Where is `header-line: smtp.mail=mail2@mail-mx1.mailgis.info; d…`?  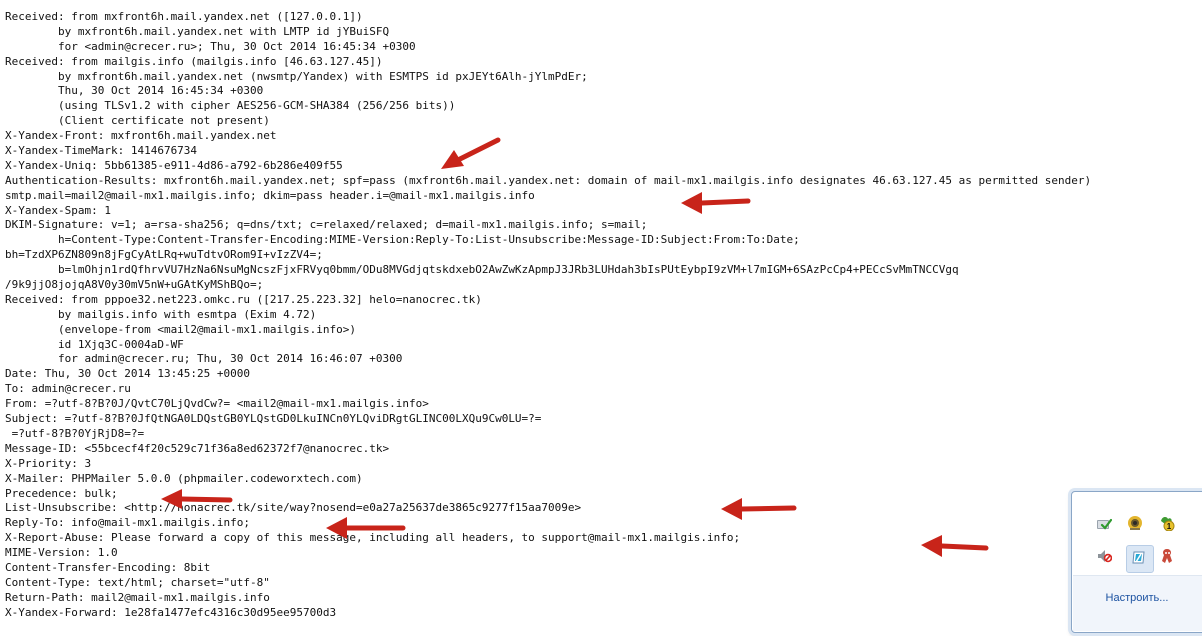 header-line: smtp.mail=mail2@mail-mx1.mailgis.info; d… is located at coordinates (270, 195).